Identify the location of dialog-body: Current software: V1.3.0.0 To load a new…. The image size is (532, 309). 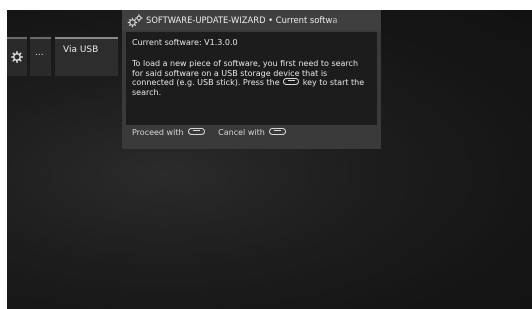
(251, 78).